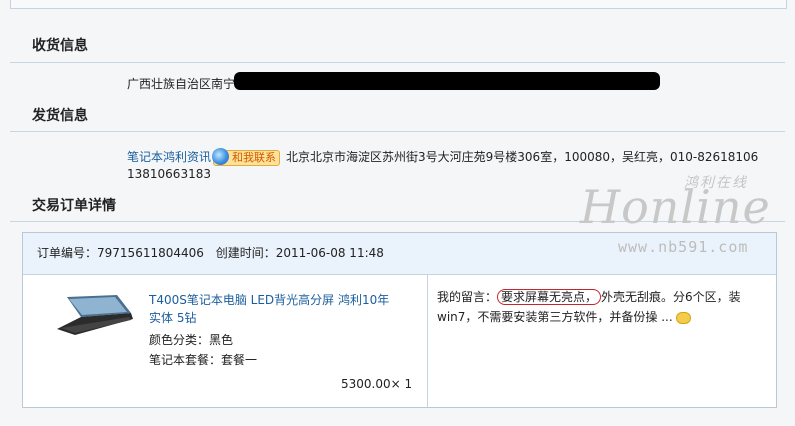 Image resolution: width=795 pixels, height=426 pixels. What do you see at coordinates (401, 384) in the screenshot?
I see `quantity-value: × 1` at bounding box center [401, 384].